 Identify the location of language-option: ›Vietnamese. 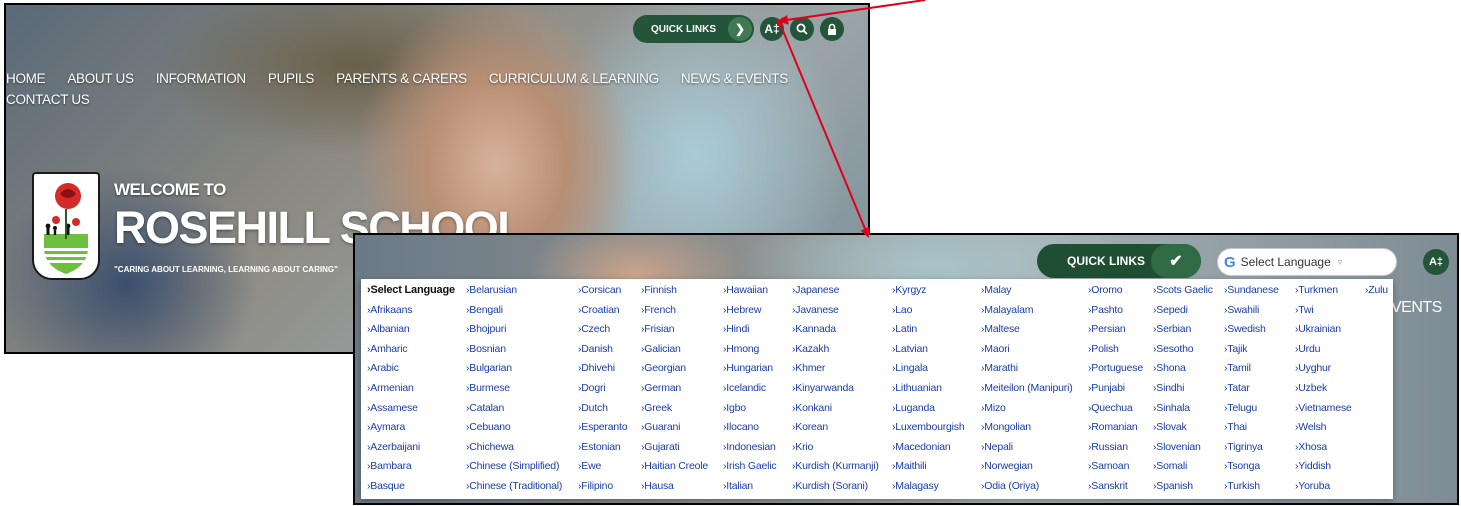
(1323, 408).